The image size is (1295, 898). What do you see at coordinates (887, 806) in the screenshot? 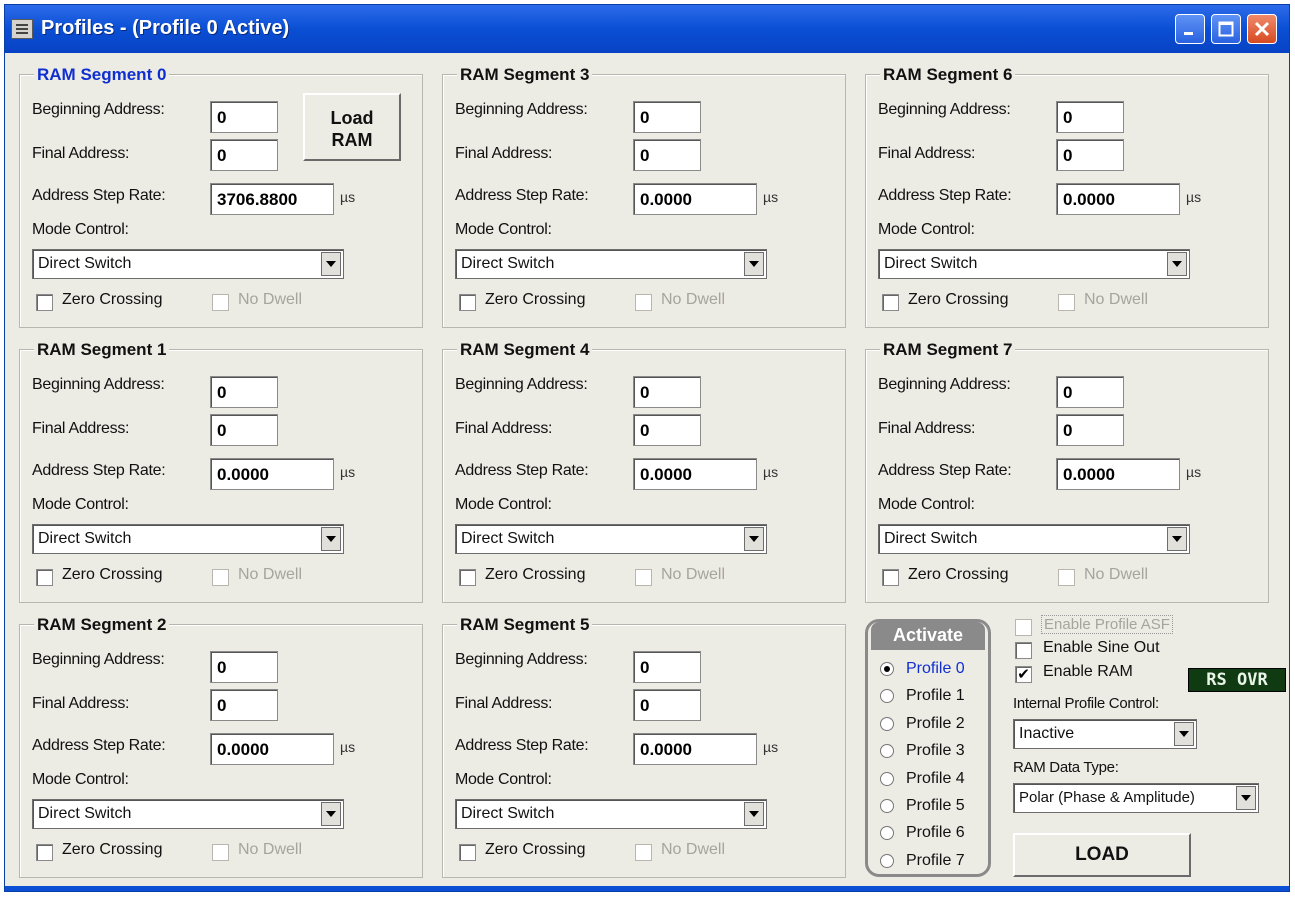
I see `profile-5-radio` at bounding box center [887, 806].